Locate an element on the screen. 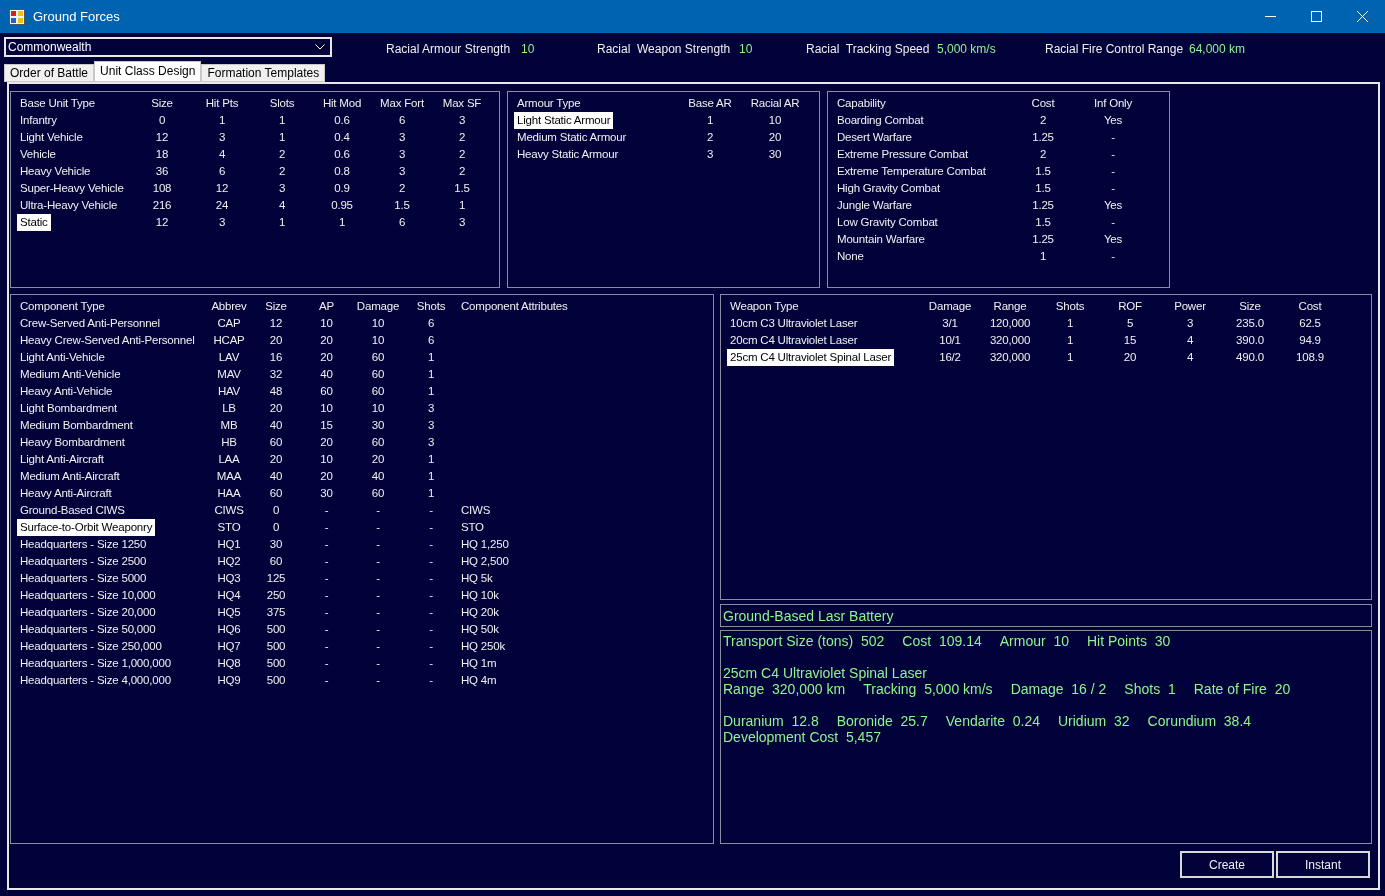 This screenshot has width=1385, height=896. list-item: Medium Bombardment is located at coordinates (76, 425).